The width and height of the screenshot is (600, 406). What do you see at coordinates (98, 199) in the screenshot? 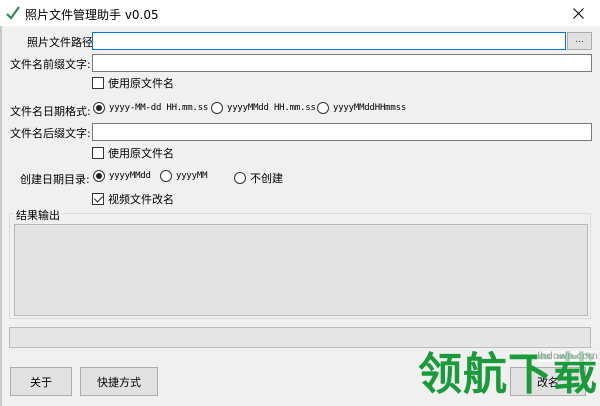
I see `video-rename-box` at bounding box center [98, 199].